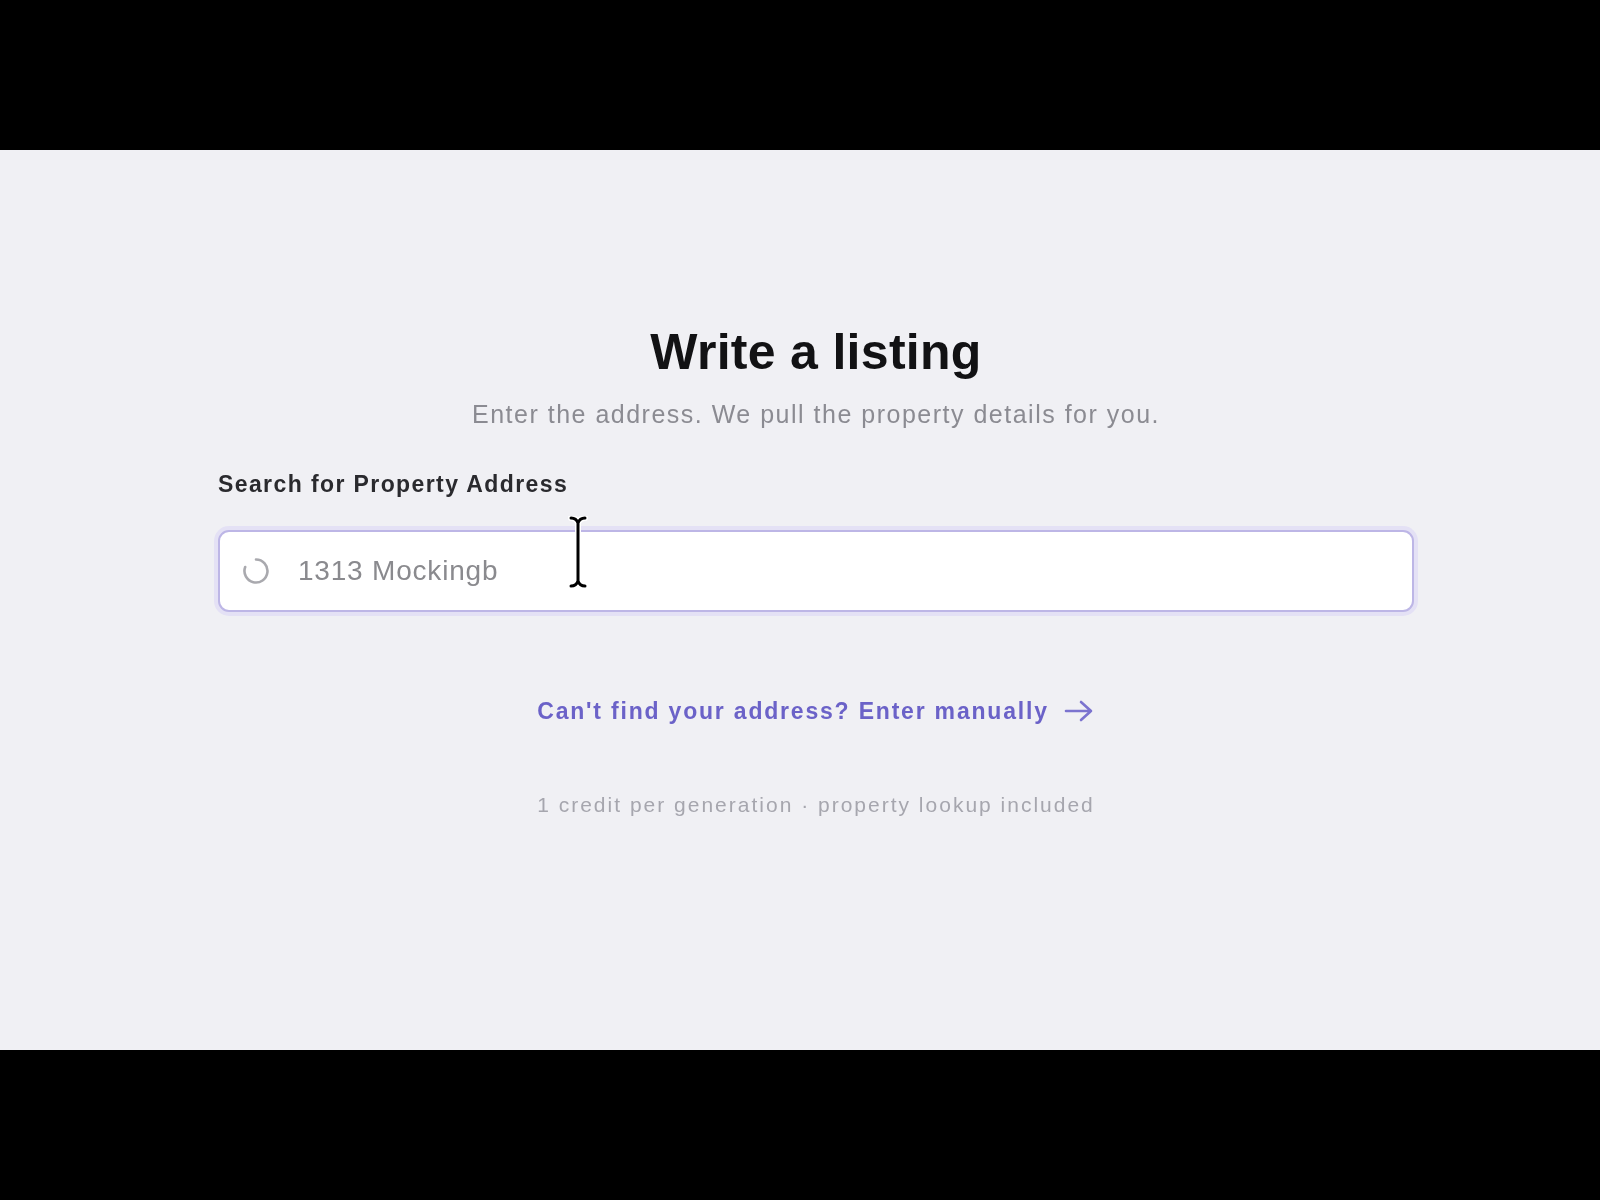  I want to click on address-search-field: 1313 Mockingb, so click(816, 571).